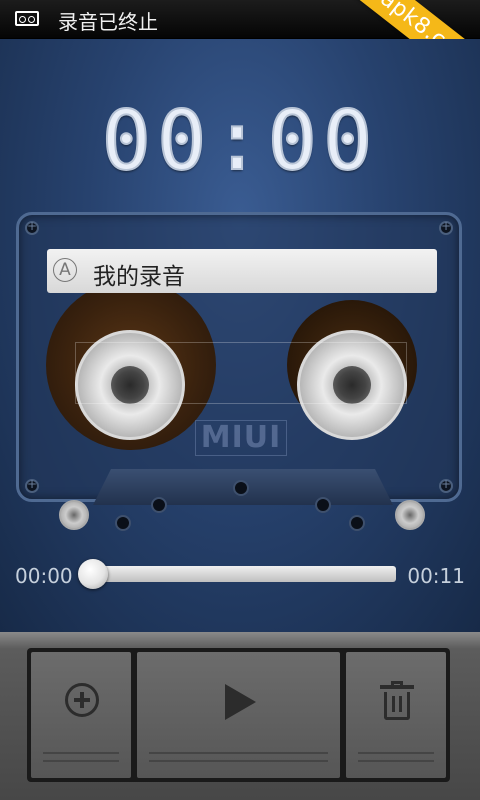 This screenshot has height=800, width=480. I want to click on new-recording-button, so click(81, 715).